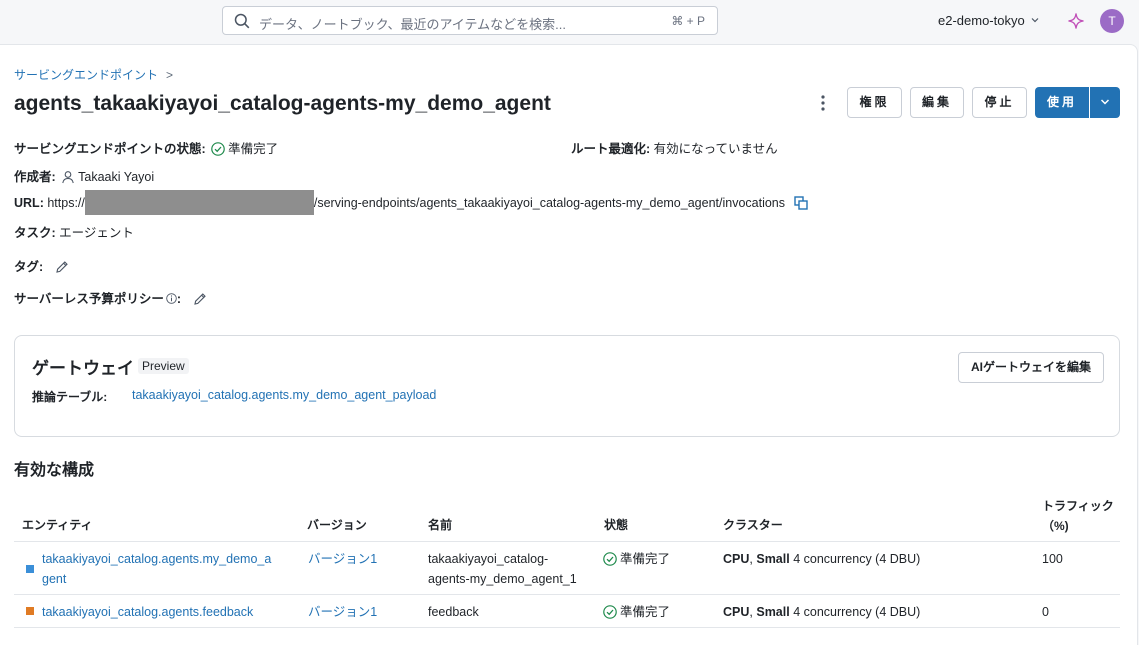  What do you see at coordinates (57, 525) in the screenshot?
I see `column-header-entity: エンティティ` at bounding box center [57, 525].